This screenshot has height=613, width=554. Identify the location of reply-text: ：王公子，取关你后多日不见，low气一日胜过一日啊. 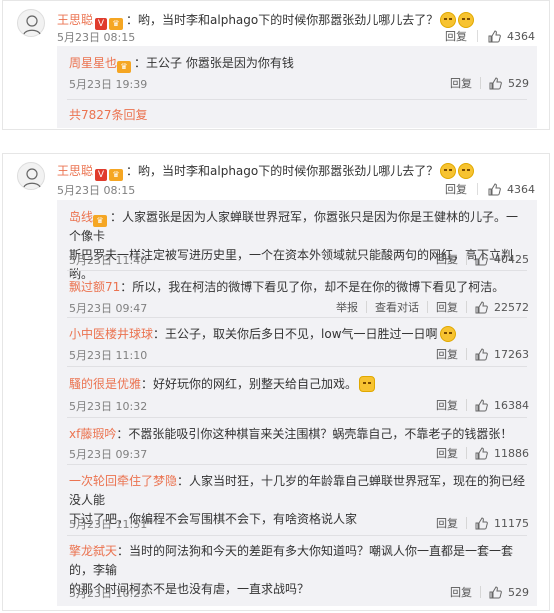
(295, 334).